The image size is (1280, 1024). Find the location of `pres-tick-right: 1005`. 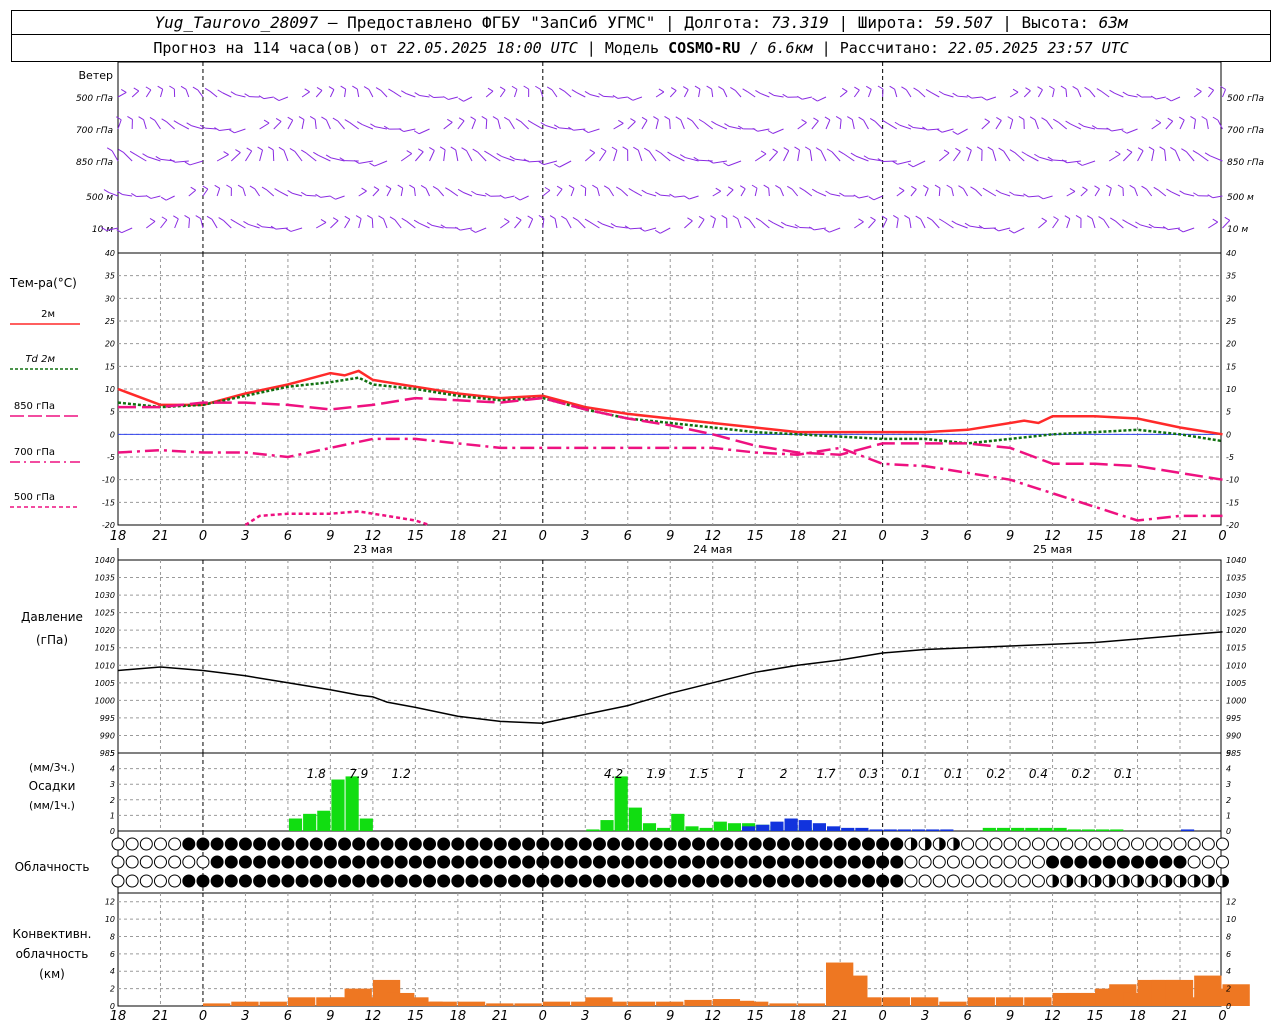

pres-tick-right: 1005 is located at coordinates (1236, 683).